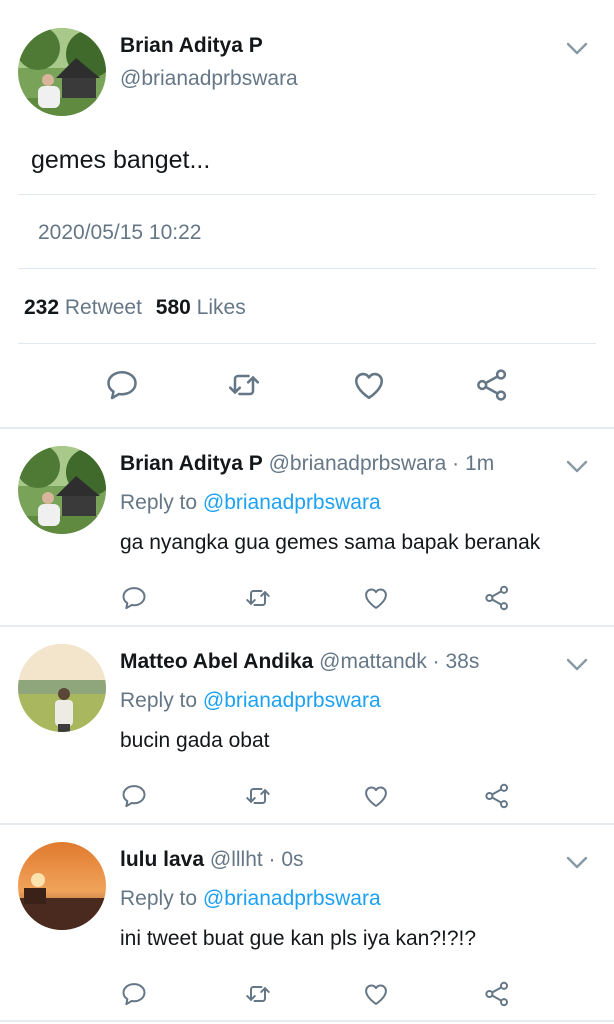  I want to click on reply-text: ga nyangka gua gemes sama bapak beranak, so click(330, 542).